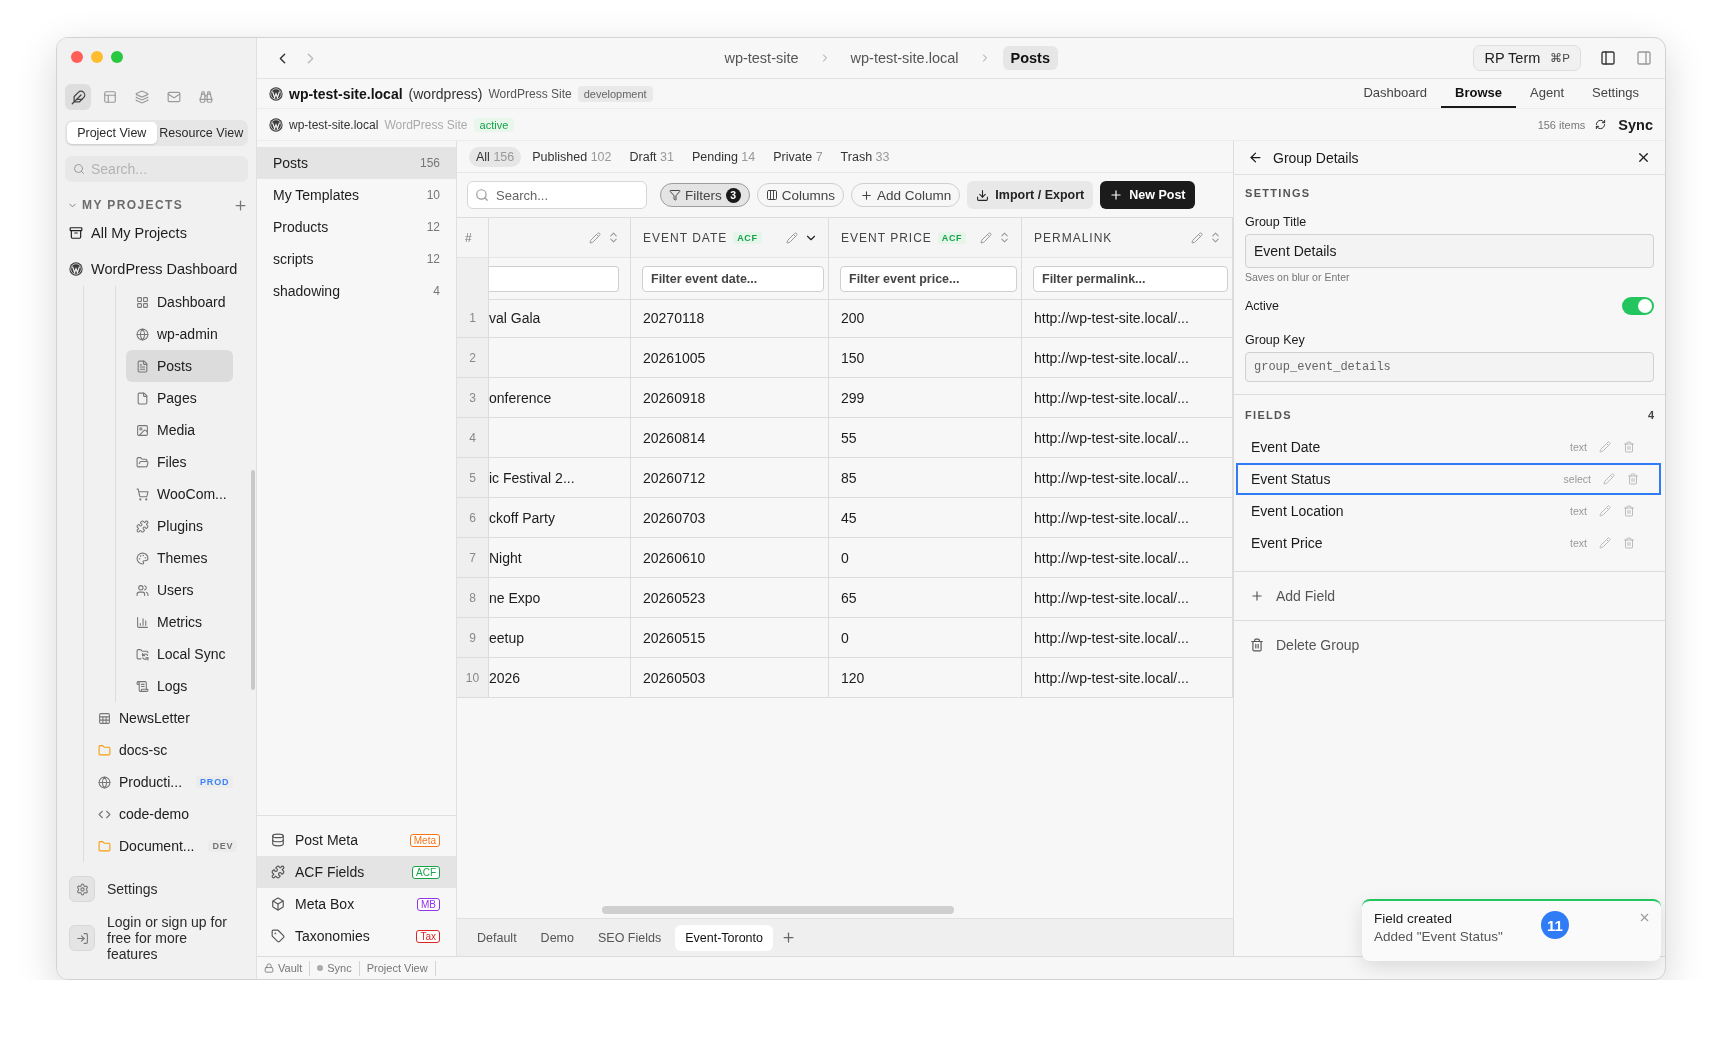 The image size is (1722, 1054). What do you see at coordinates (156, 233) in the screenshot?
I see `tree-item: All My Projects` at bounding box center [156, 233].